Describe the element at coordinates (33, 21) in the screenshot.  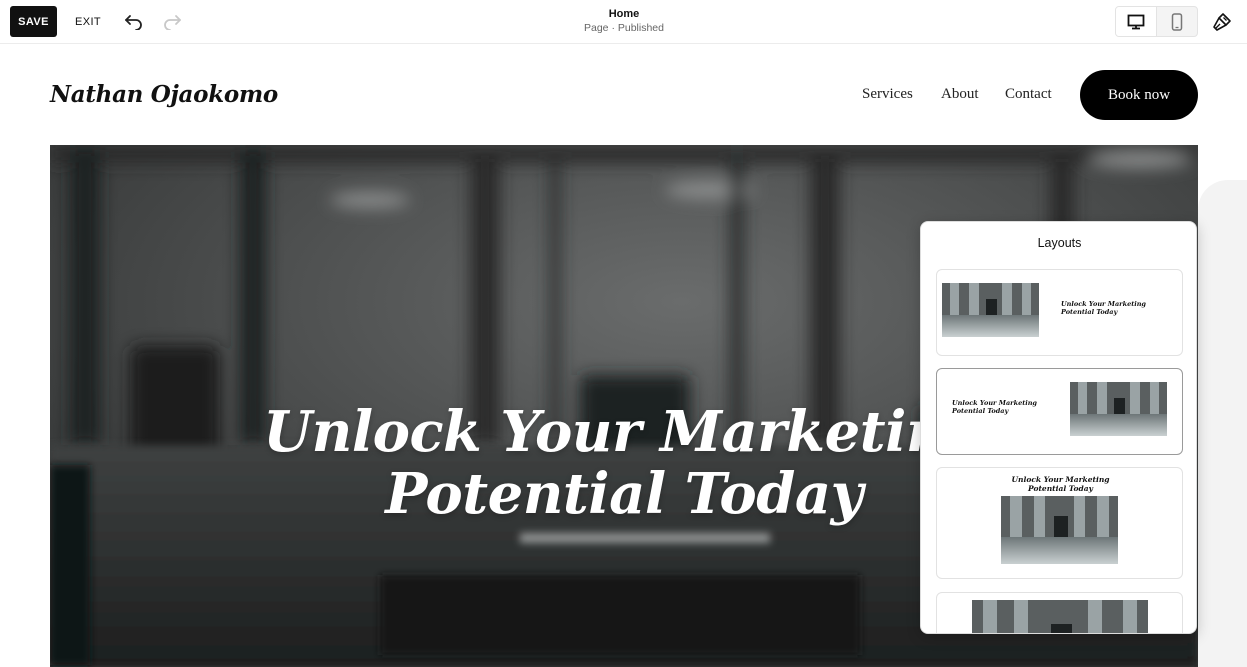
I see `save-button: SAVE` at that location.